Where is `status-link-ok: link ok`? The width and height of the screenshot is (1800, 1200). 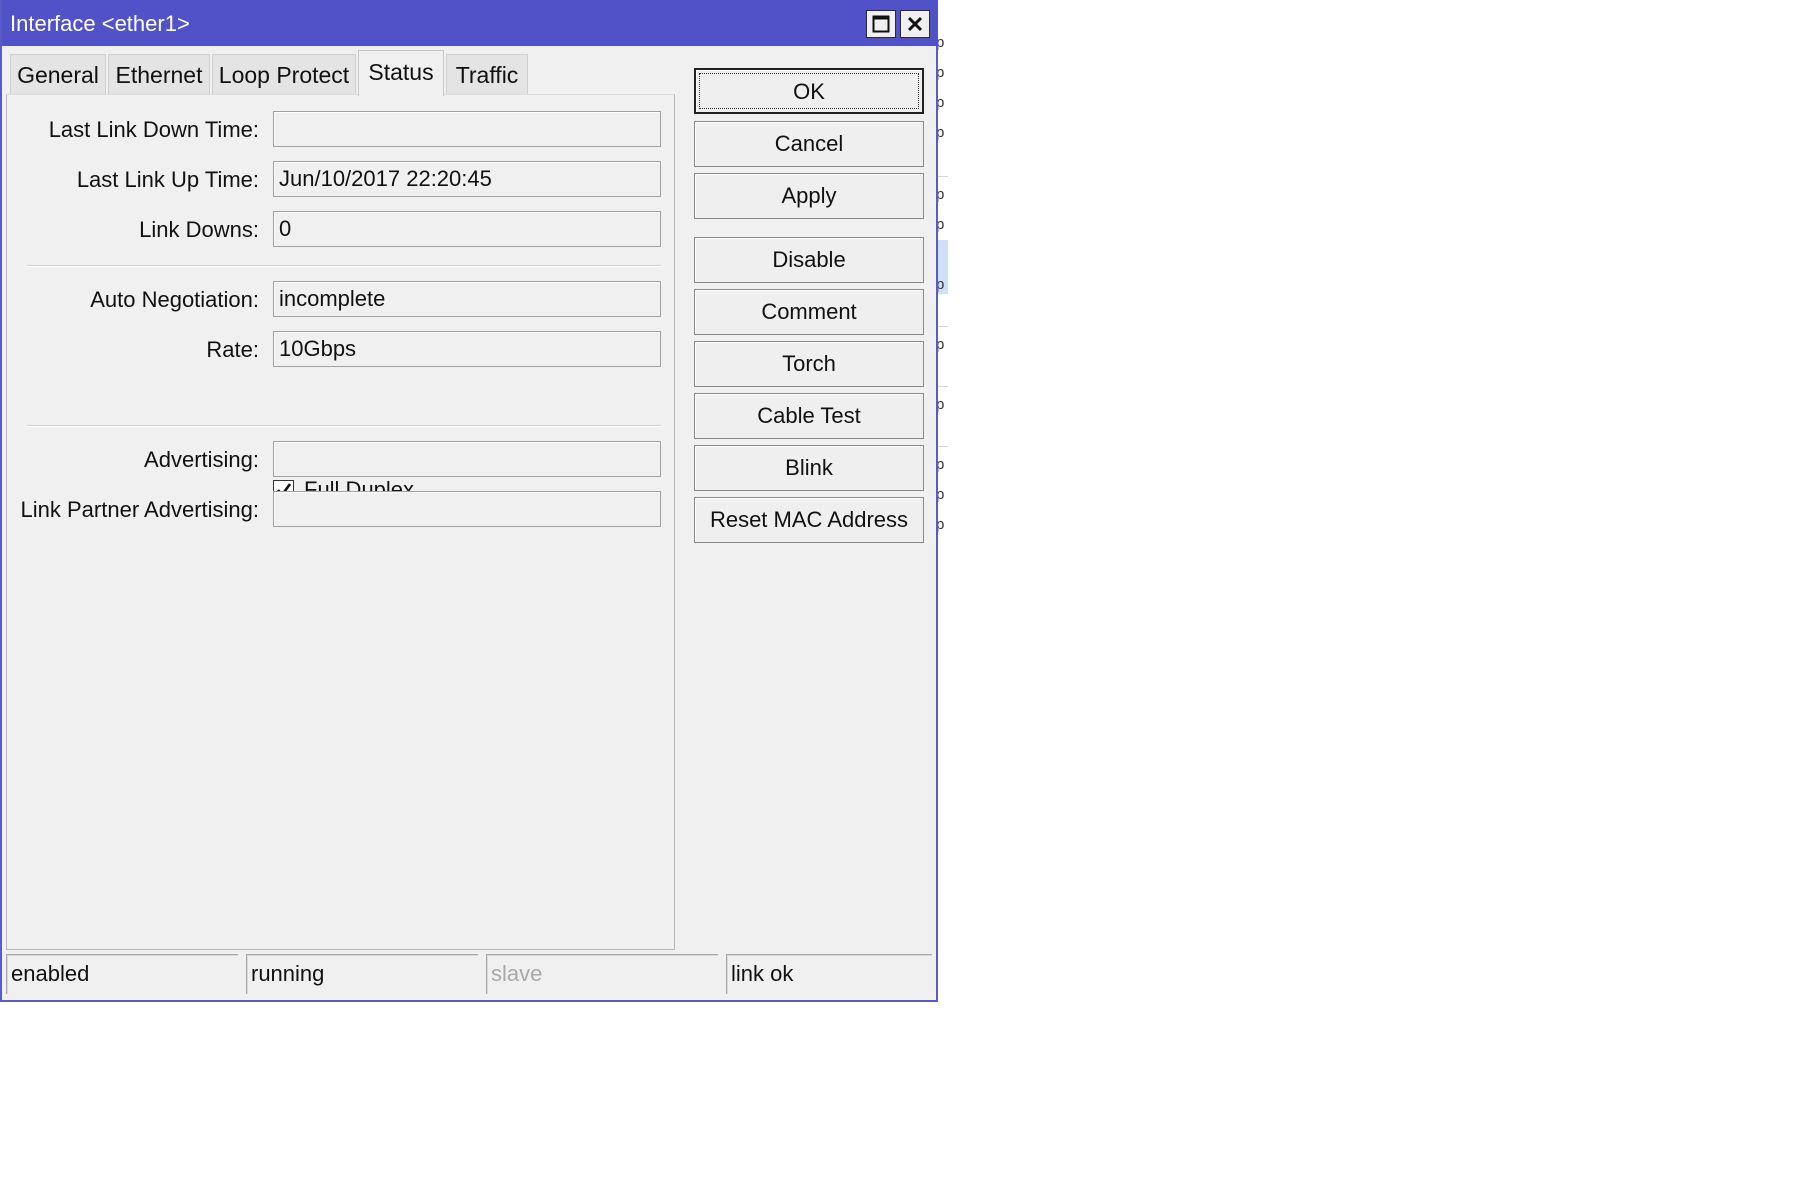 status-link-ok: link ok is located at coordinates (829, 974).